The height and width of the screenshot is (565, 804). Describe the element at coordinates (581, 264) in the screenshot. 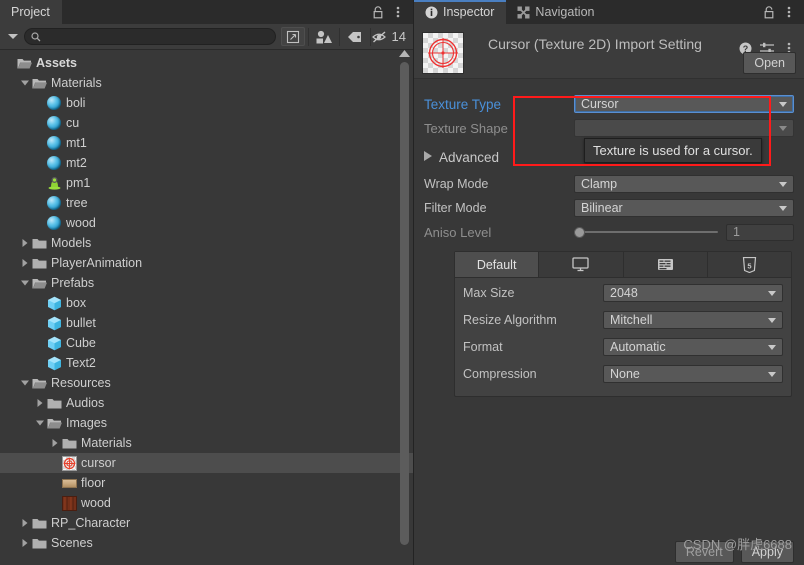

I see `tab-platform-standalone` at that location.